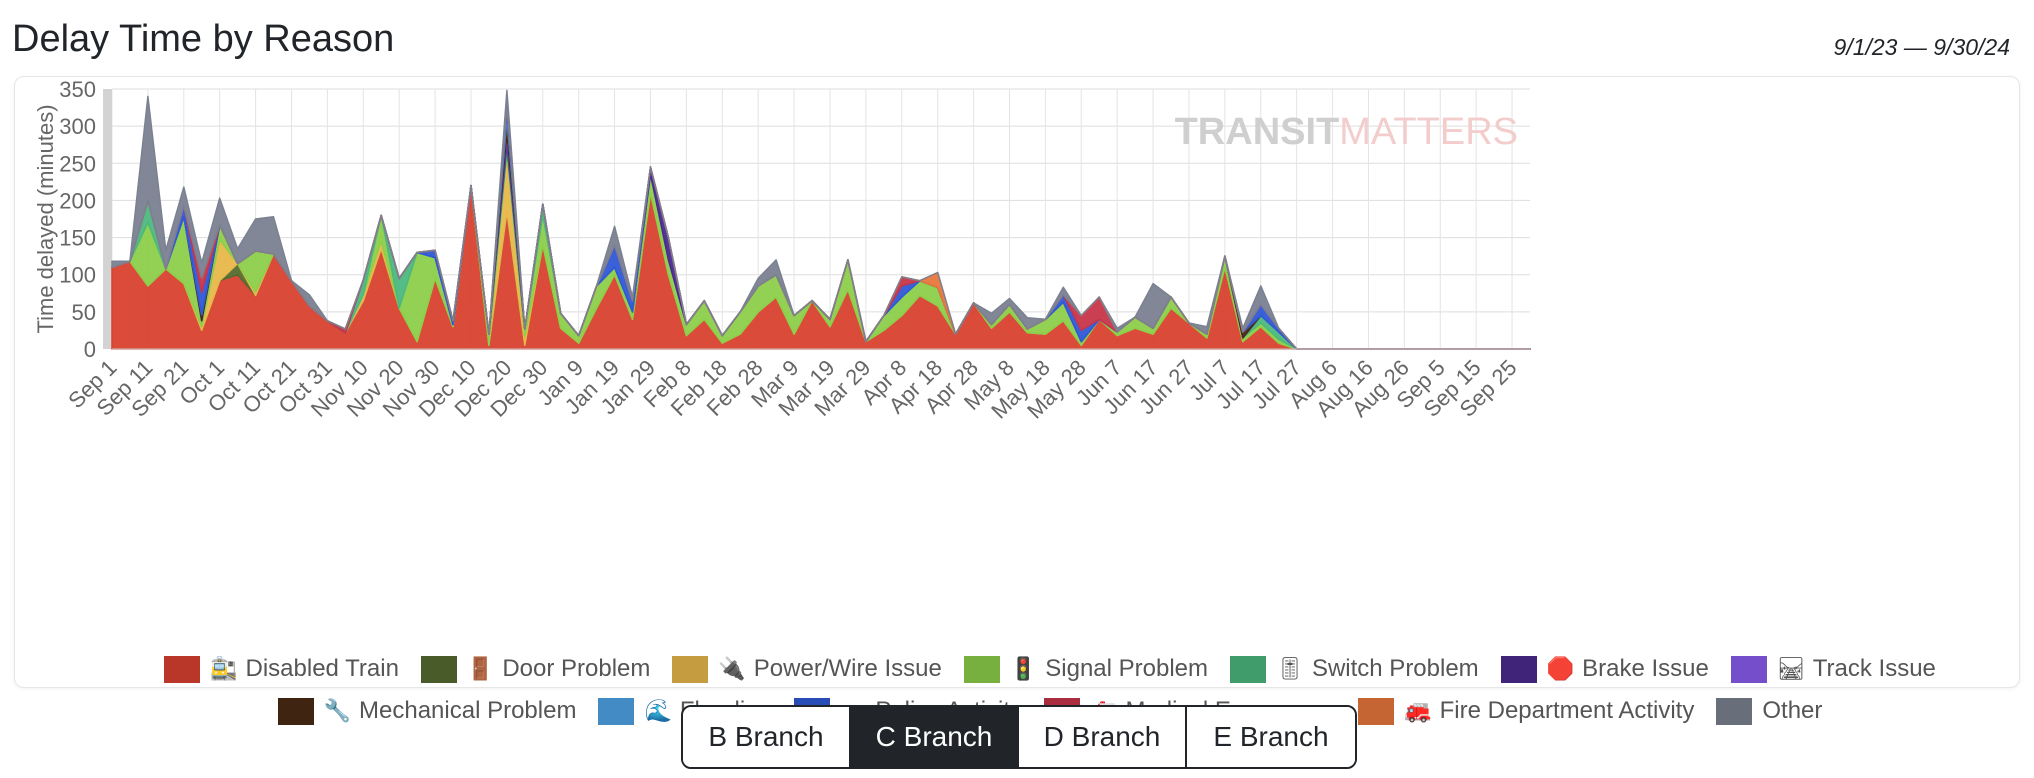  I want to click on legend-item-disabled-train: 🚉 Disabled Train, so click(281, 669).